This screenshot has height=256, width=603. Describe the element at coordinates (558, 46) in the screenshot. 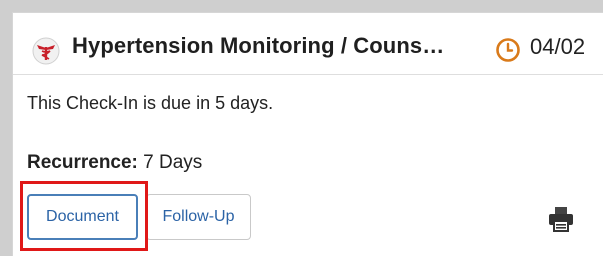

I see `due-date: 04/02` at that location.